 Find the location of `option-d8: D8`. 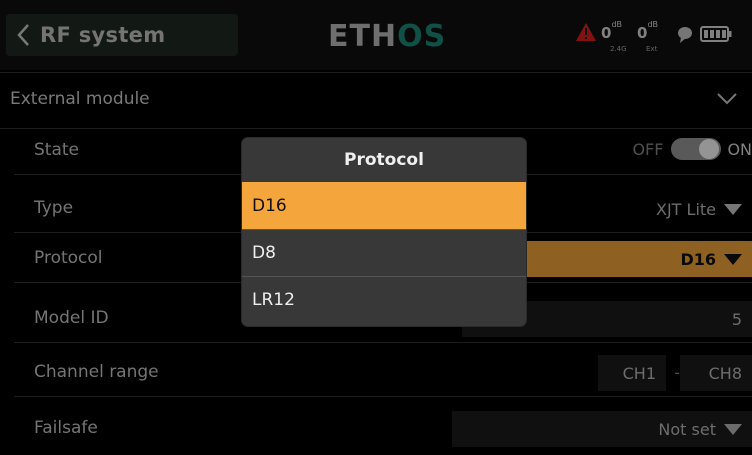

option-d8: D8 is located at coordinates (384, 252).